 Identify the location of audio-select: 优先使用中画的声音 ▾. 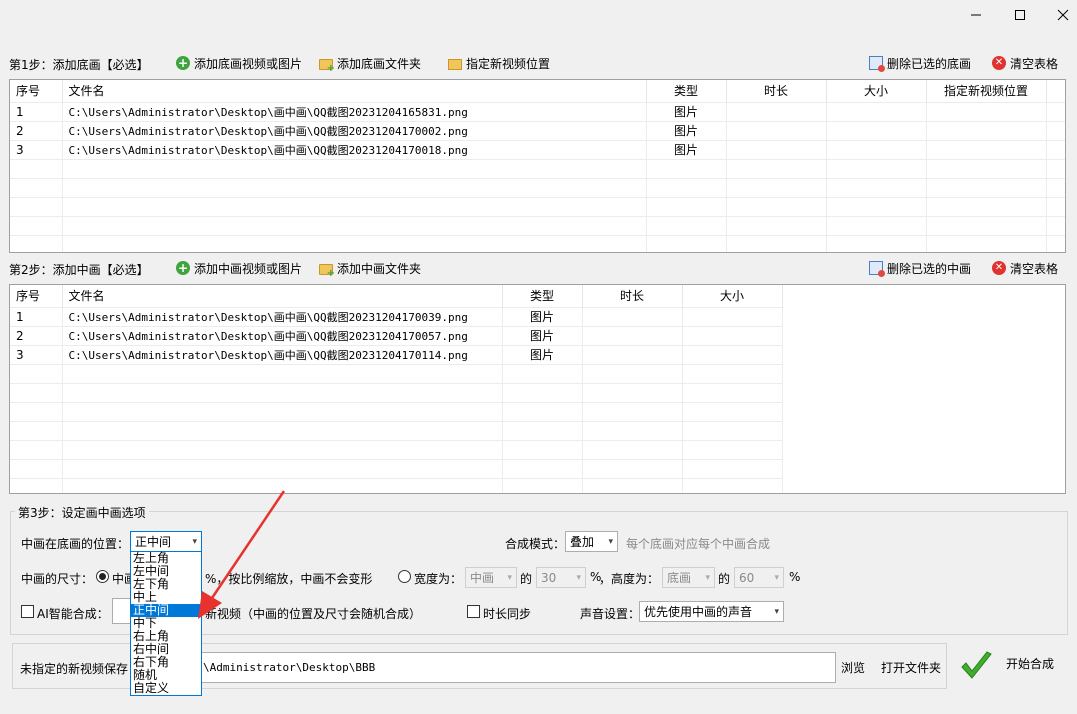
(711, 611).